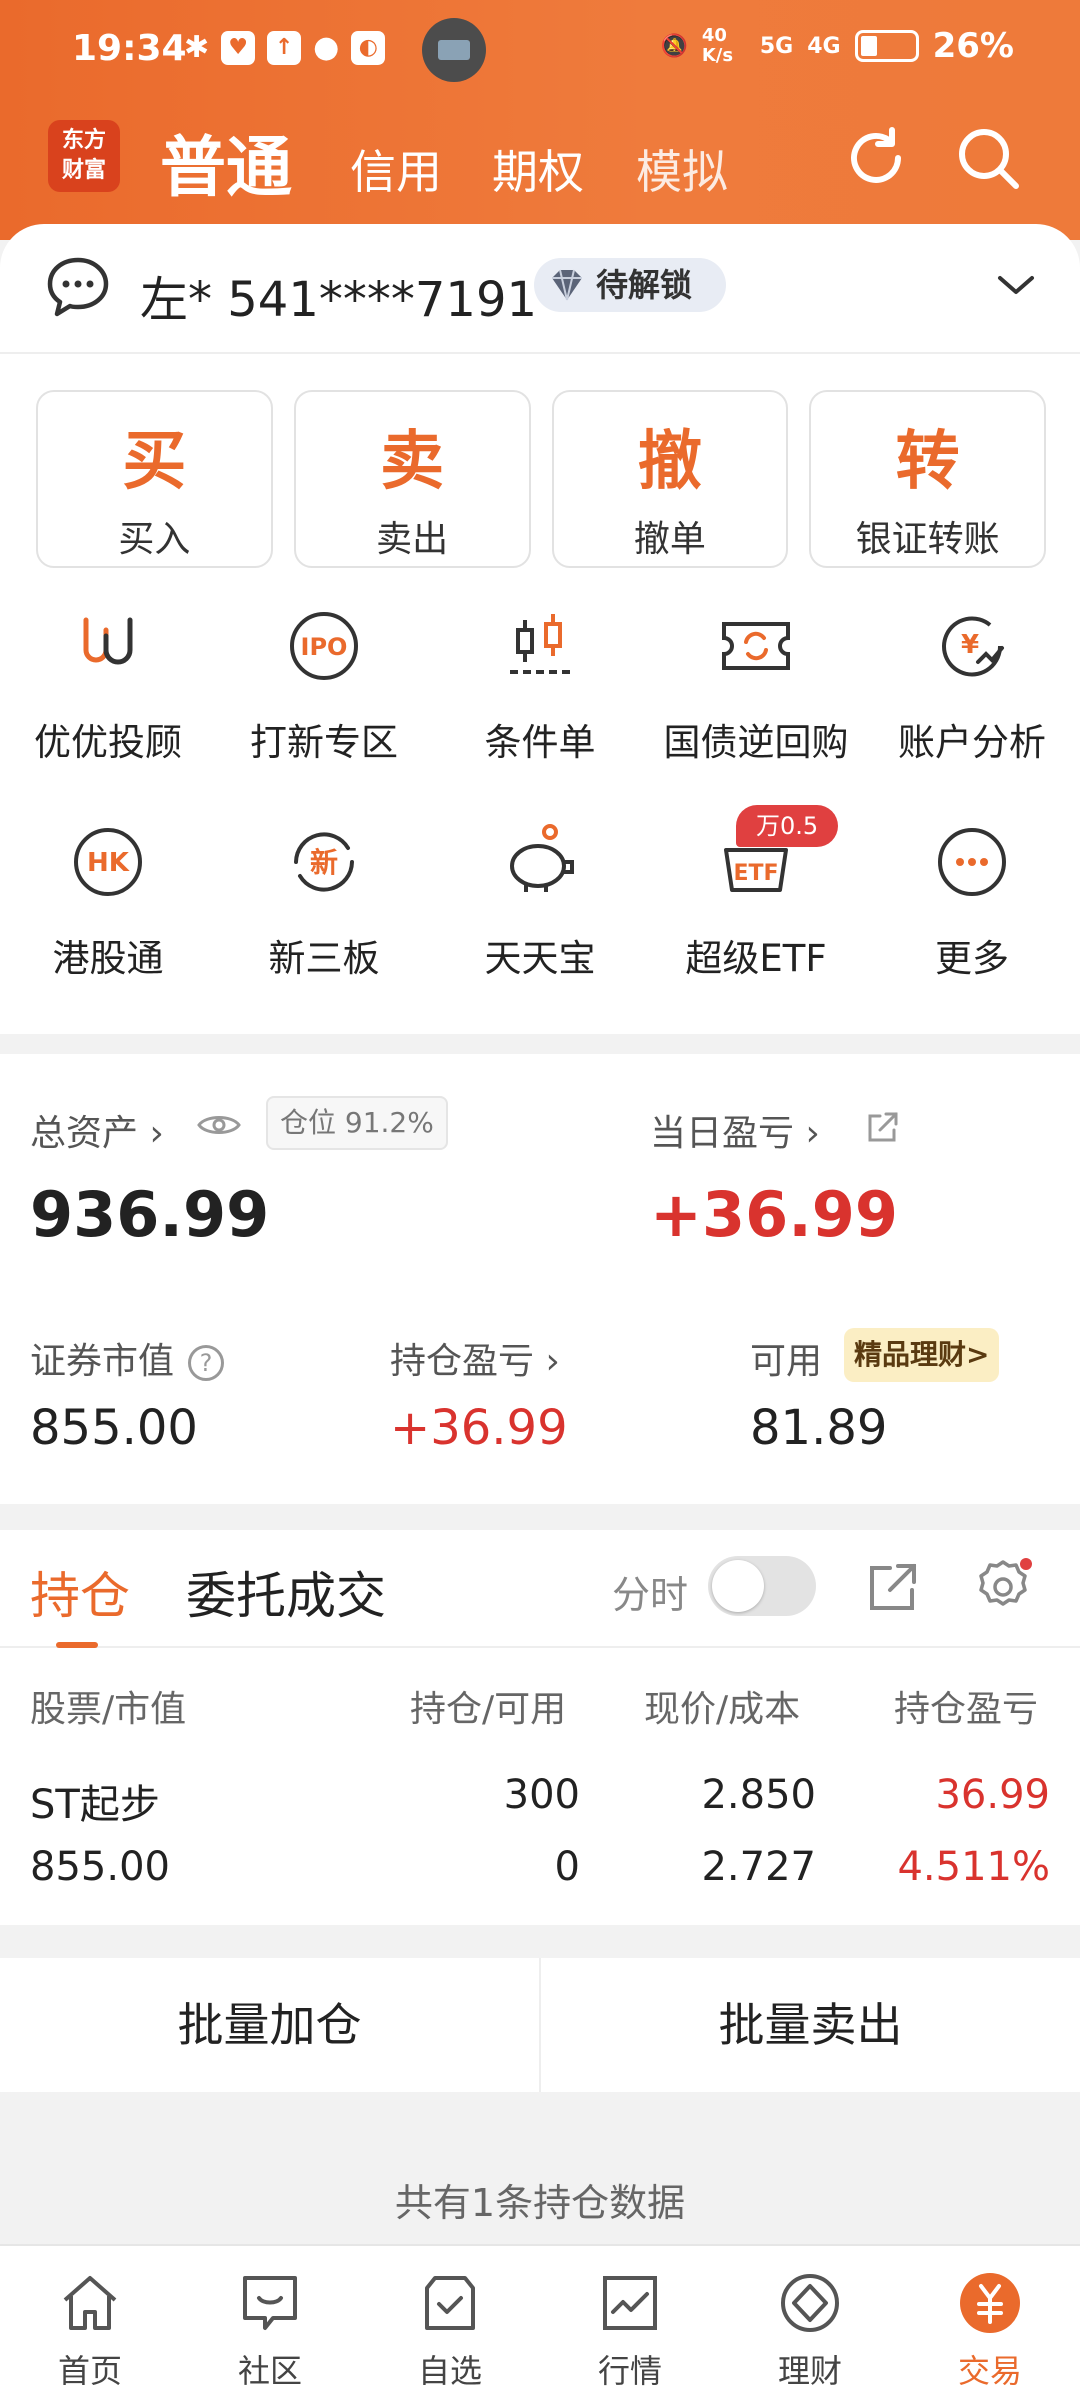 The height and width of the screenshot is (2400, 1080). Describe the element at coordinates (1003, 1587) in the screenshot. I see `settings-gear-icon` at that location.